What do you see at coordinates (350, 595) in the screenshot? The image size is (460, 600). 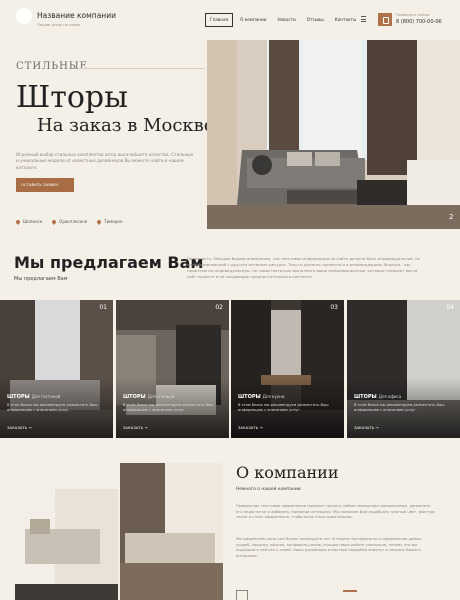 I see `curtain-rod-icon` at bounding box center [350, 595].